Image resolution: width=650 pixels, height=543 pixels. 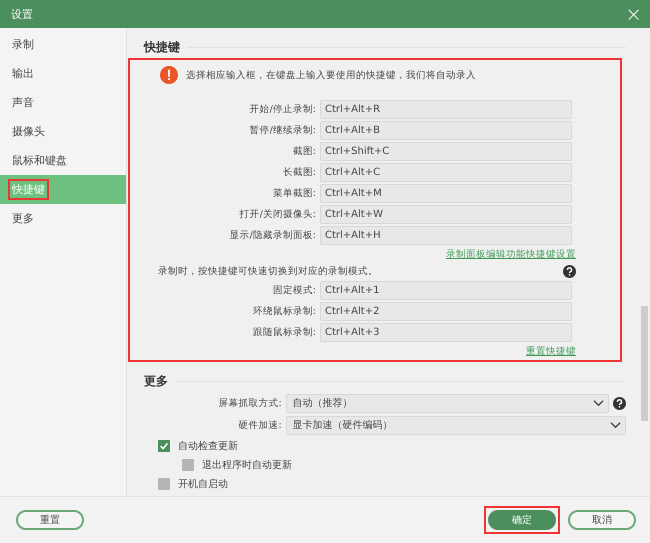 I want to click on cancel-button: 取消, so click(x=602, y=520).